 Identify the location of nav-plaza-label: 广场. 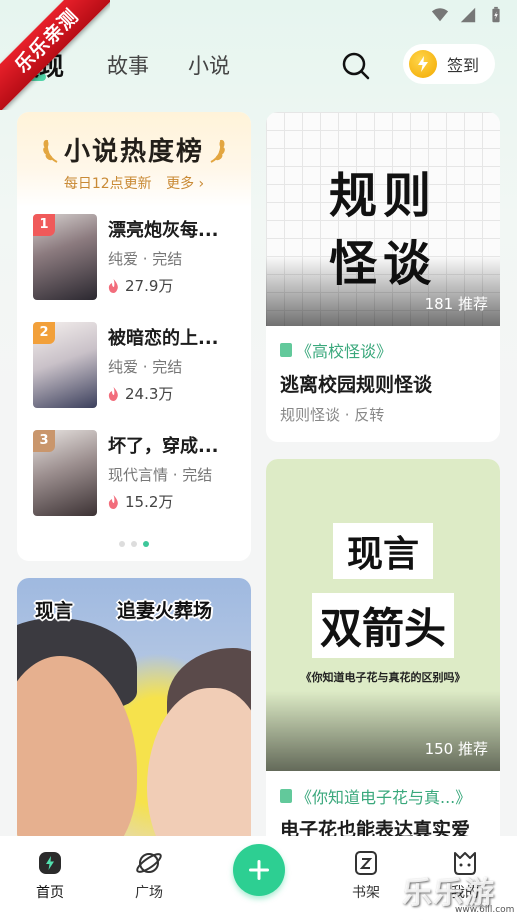
(149, 893).